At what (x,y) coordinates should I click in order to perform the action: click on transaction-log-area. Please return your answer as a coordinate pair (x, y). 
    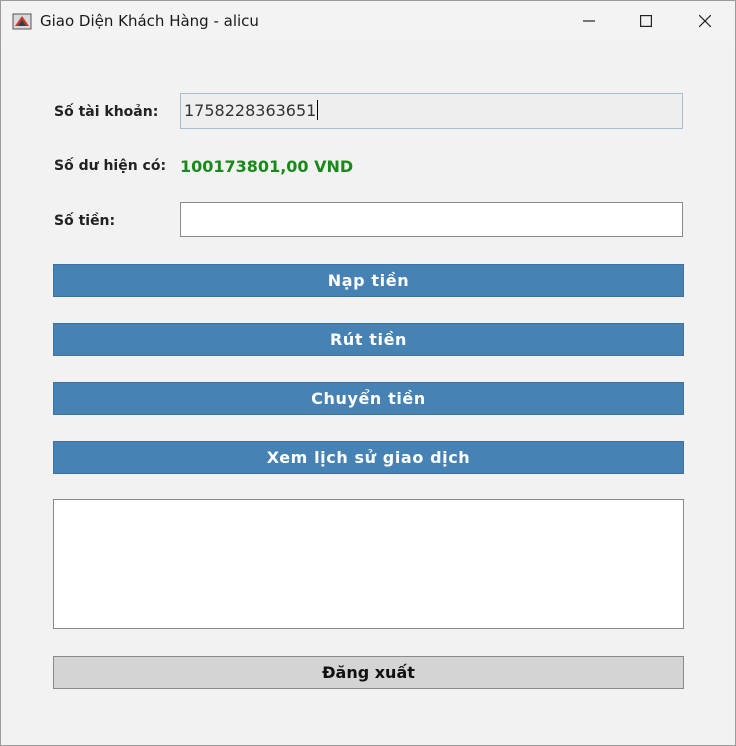
    Looking at the image, I should click on (368, 564).